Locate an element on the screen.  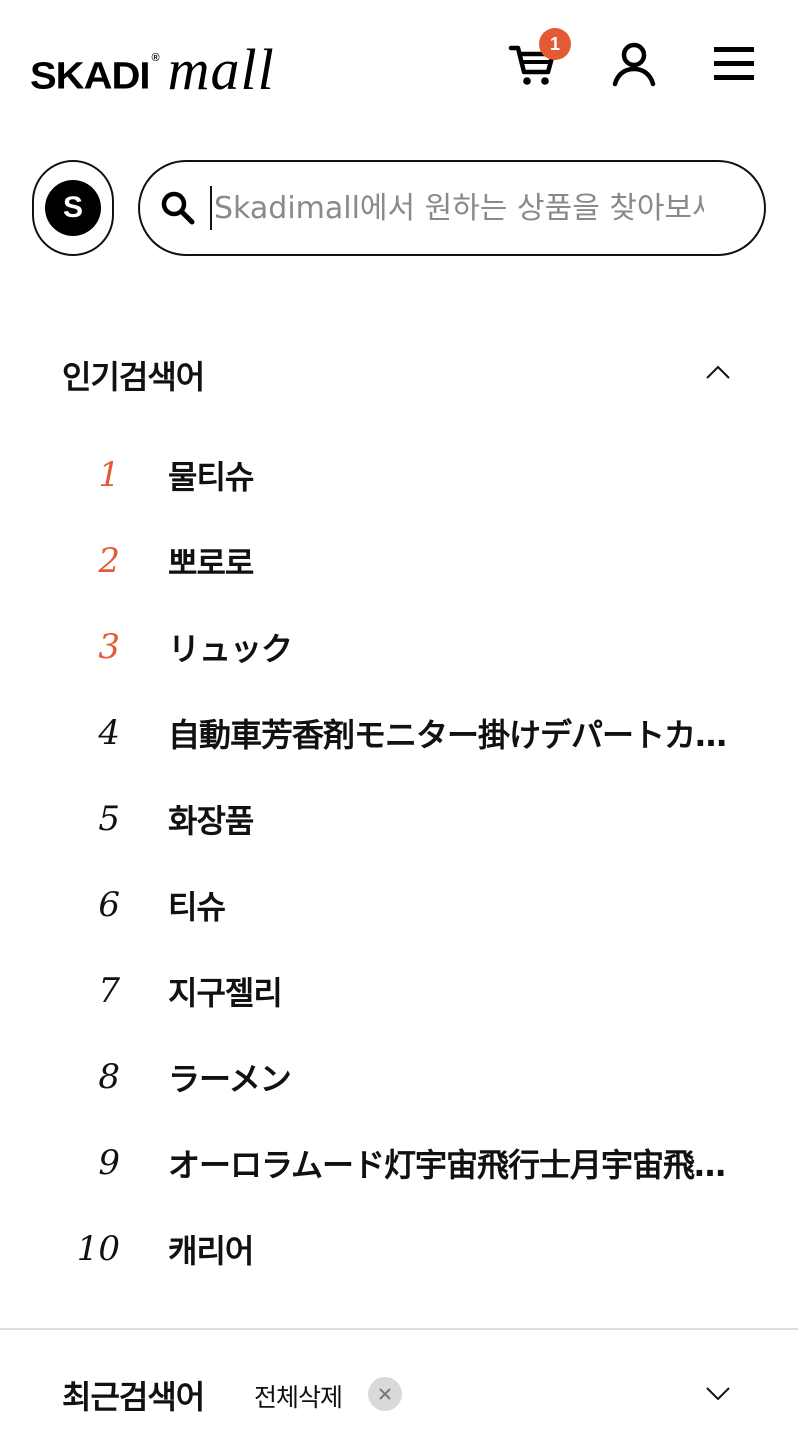
popular-search-item: 10 캐리어 is located at coordinates (399, 1249).